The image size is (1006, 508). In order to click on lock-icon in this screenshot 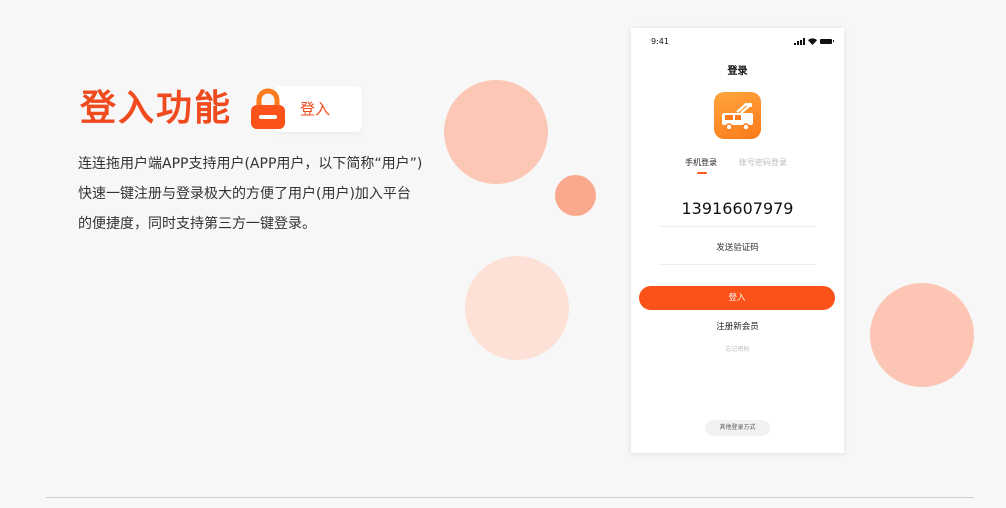, I will do `click(268, 108)`.